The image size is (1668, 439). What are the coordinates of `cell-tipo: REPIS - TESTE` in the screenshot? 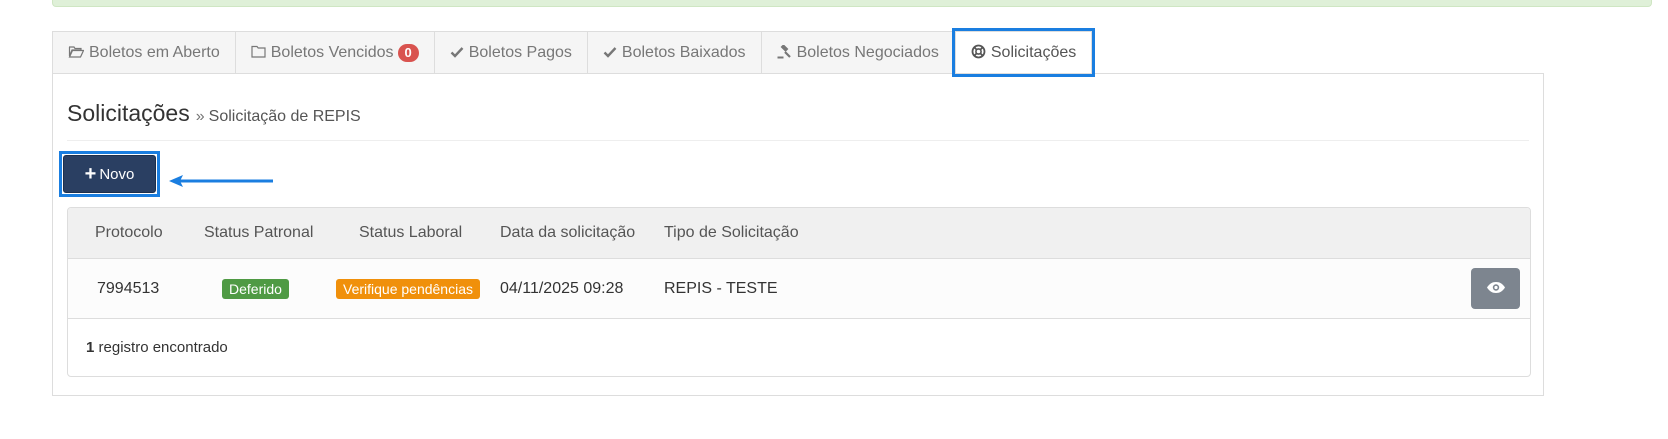 It's located at (721, 288).